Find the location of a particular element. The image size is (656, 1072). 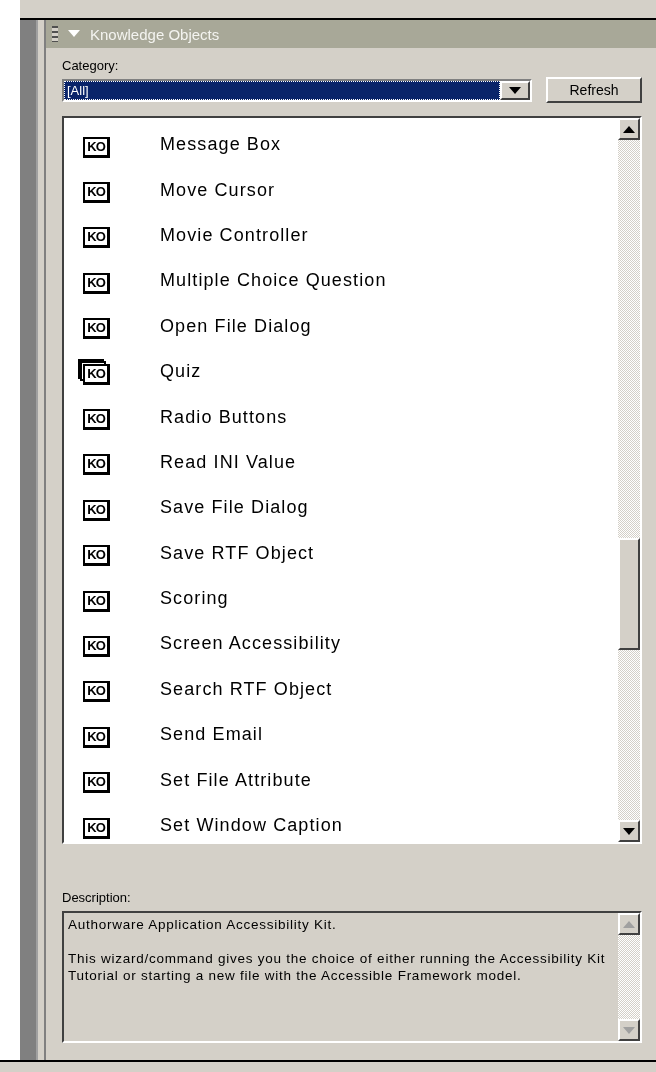

description-text: This wizard/command gives you the choice of either running the Accessibility Kit Tutorial or starting a new file with the Accessible Framework model. is located at coordinates (337, 967).